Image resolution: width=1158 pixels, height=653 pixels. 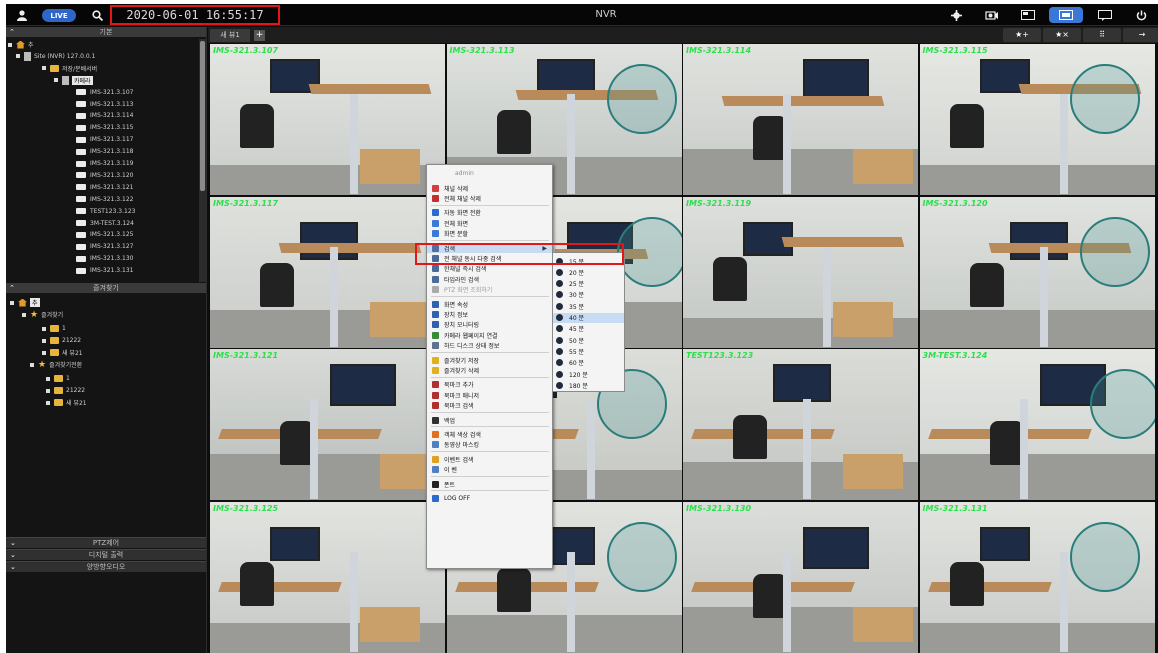 What do you see at coordinates (1037, 577) in the screenshot?
I see `camera-tile: IMS-321.3.131` at bounding box center [1037, 577].